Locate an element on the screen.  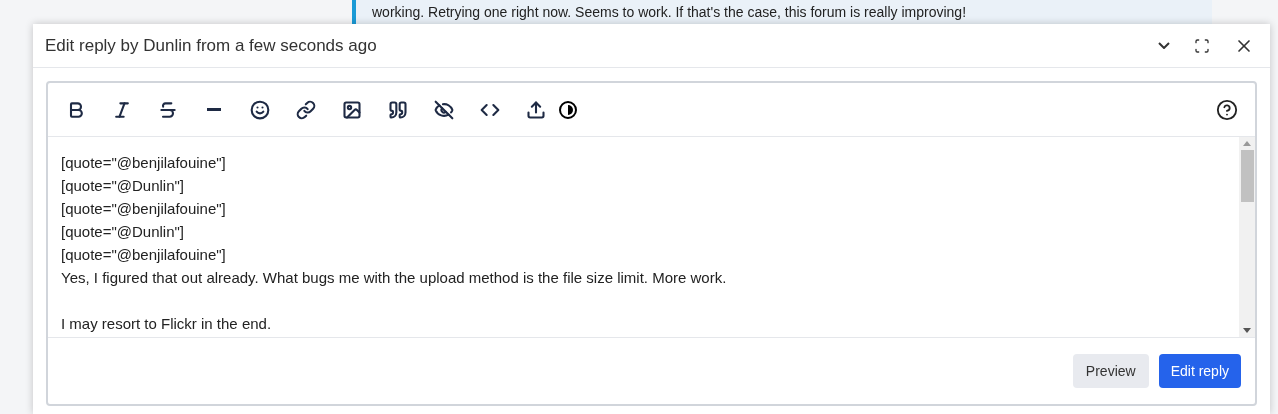
half-circle-icon is located at coordinates (568, 109).